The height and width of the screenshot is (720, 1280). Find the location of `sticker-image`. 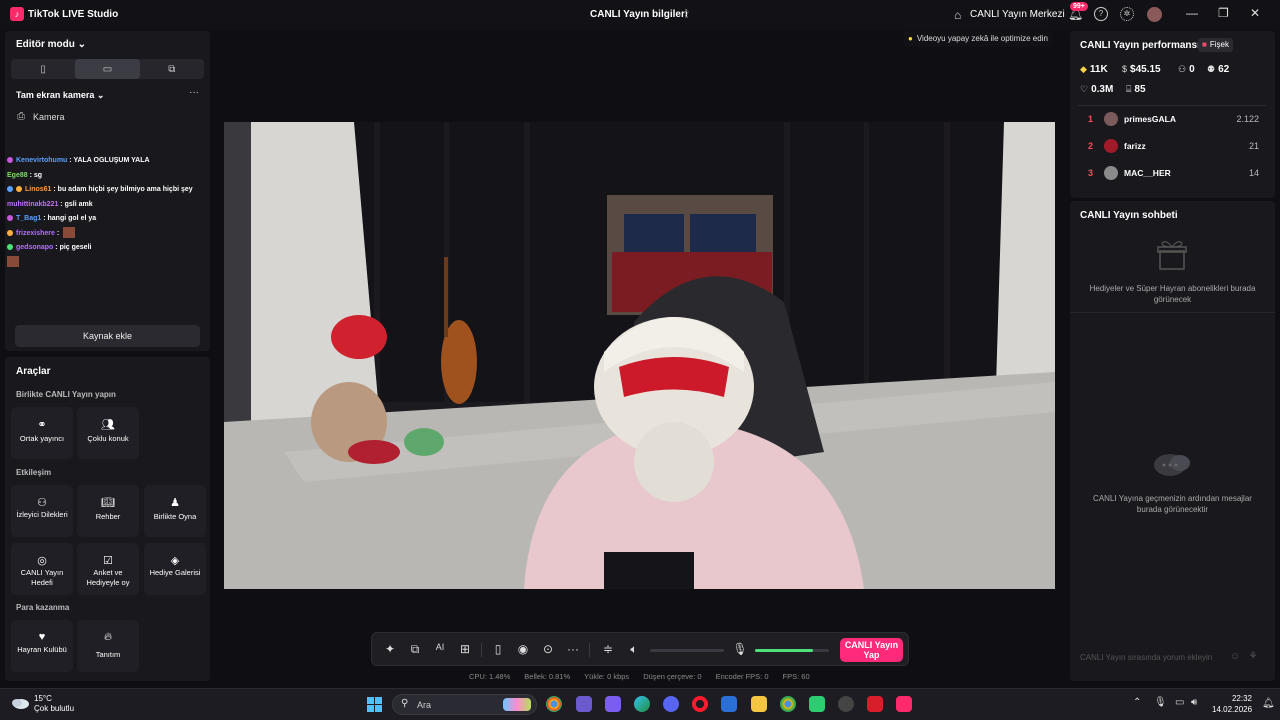

sticker-image is located at coordinates (69, 233).